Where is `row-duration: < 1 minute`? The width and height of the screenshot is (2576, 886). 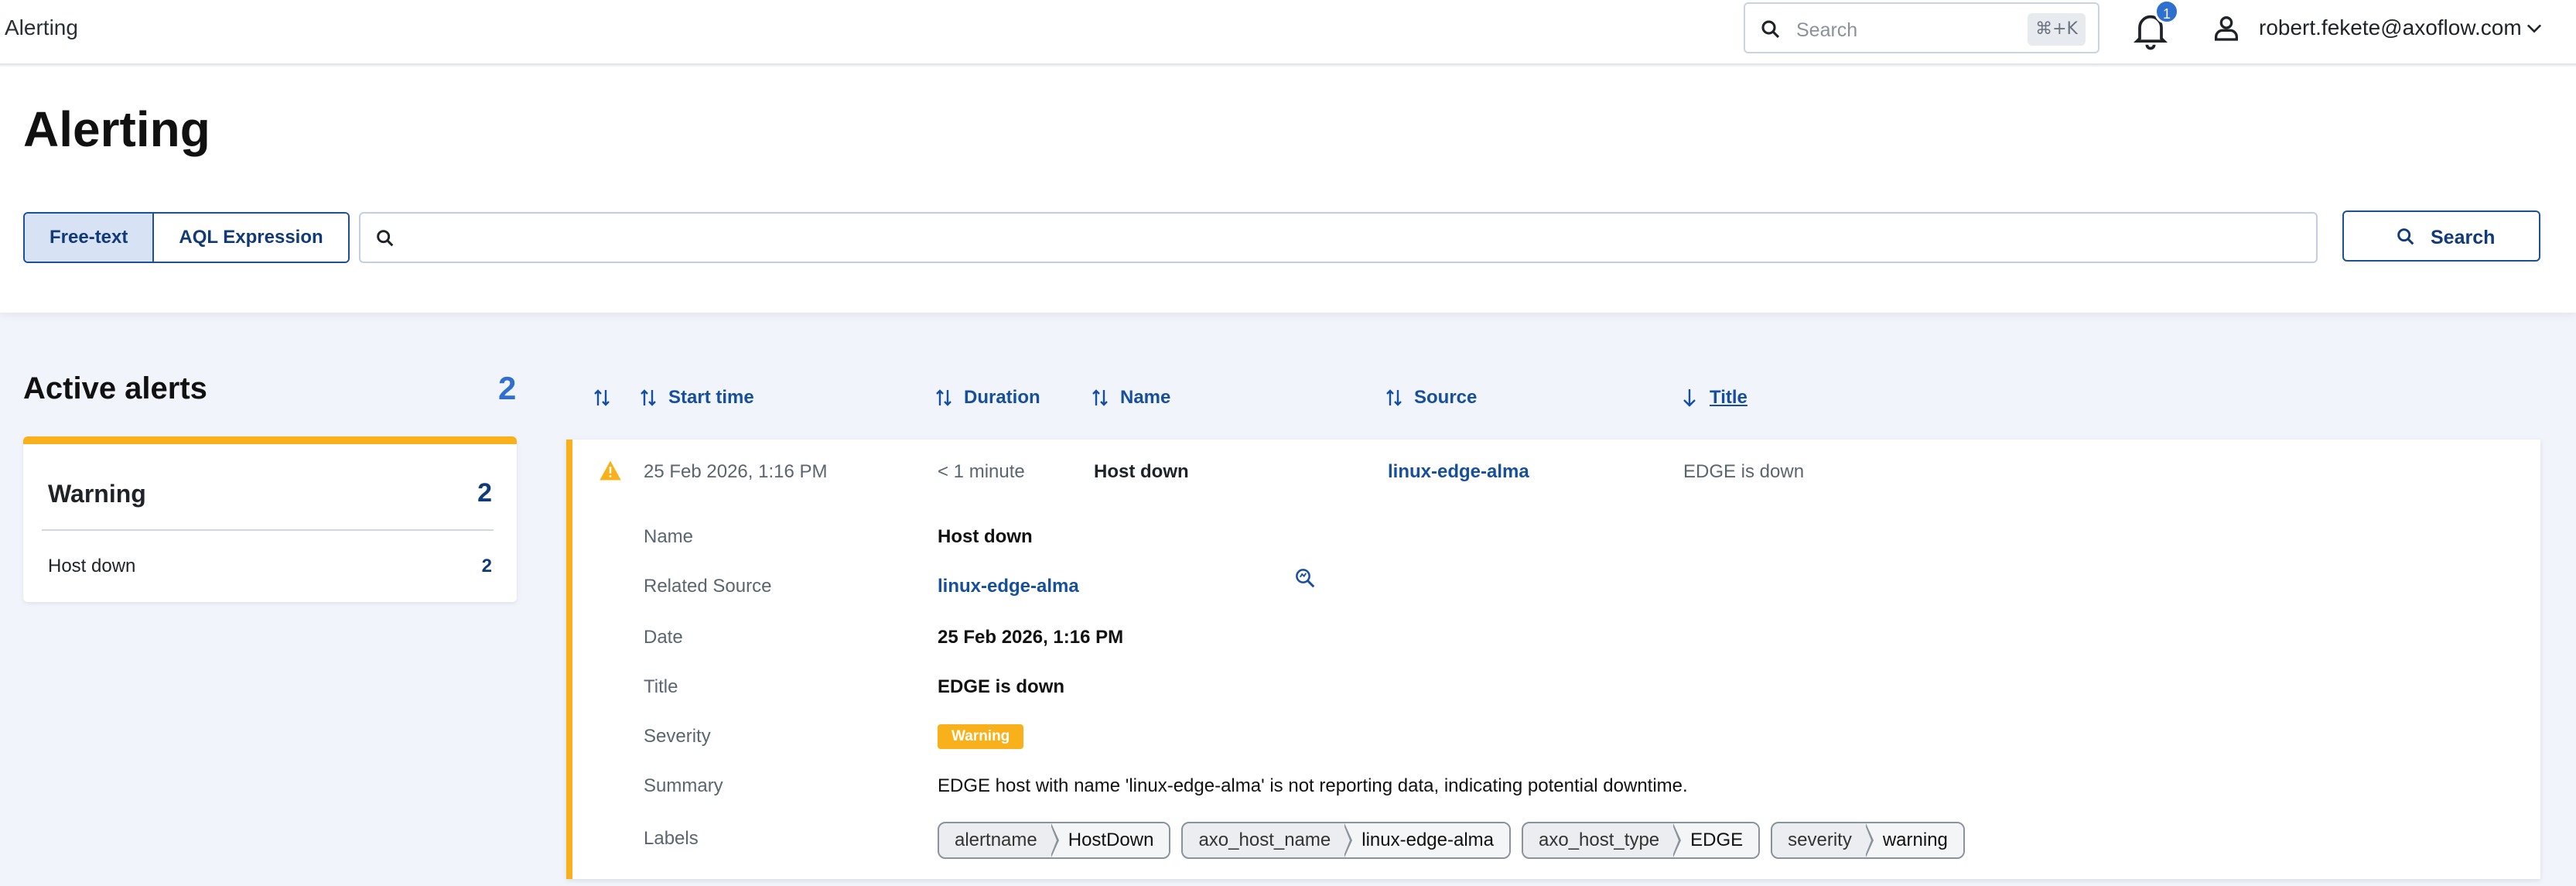 row-duration: < 1 minute is located at coordinates (981, 471).